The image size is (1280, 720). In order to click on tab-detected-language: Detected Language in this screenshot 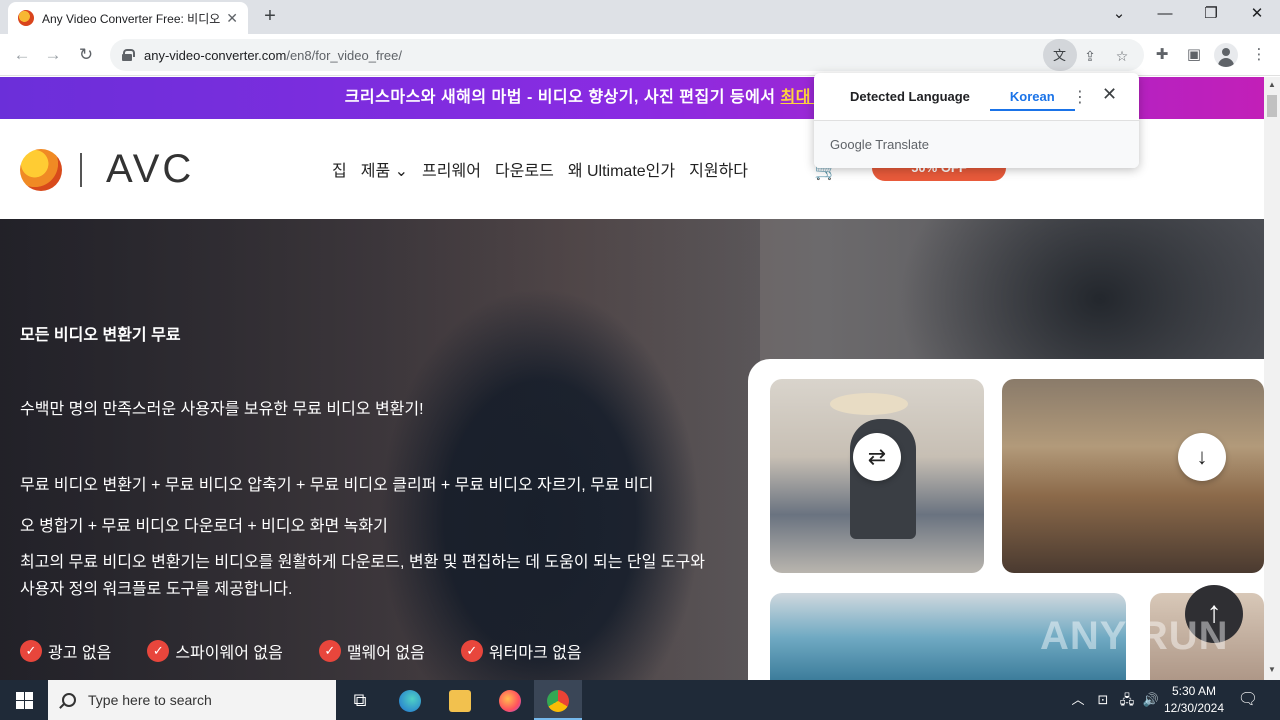, I will do `click(910, 98)`.